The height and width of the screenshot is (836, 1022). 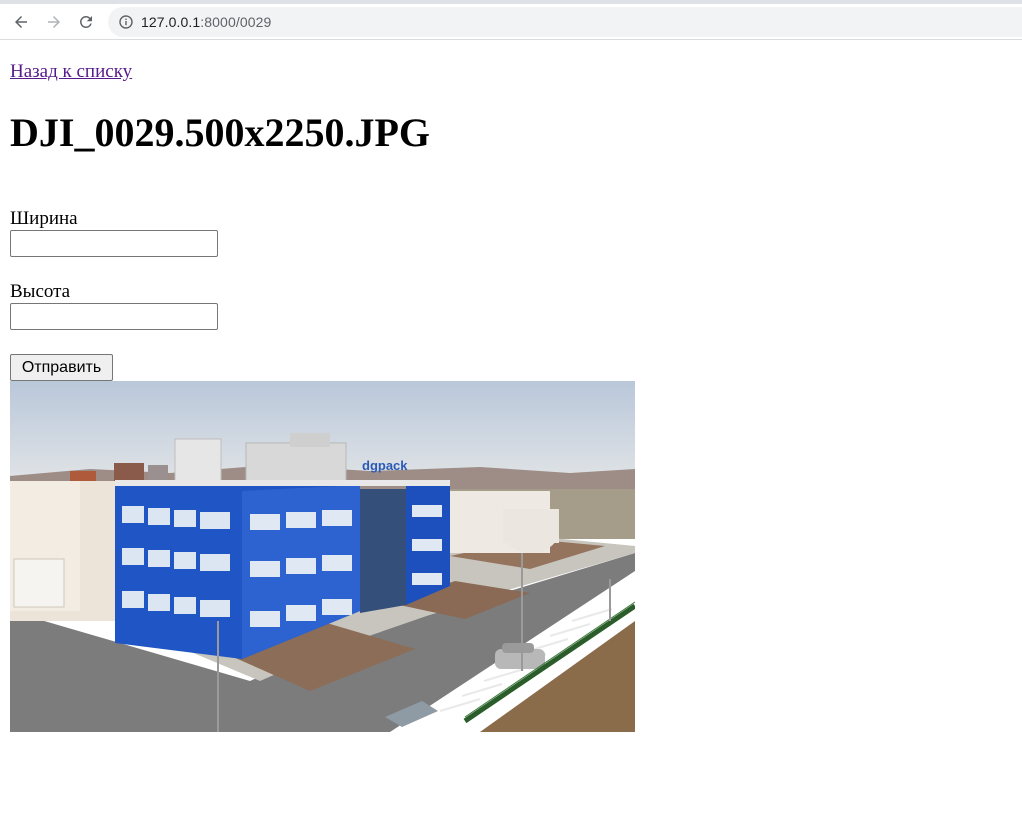 I want to click on back-button, so click(x=21, y=22).